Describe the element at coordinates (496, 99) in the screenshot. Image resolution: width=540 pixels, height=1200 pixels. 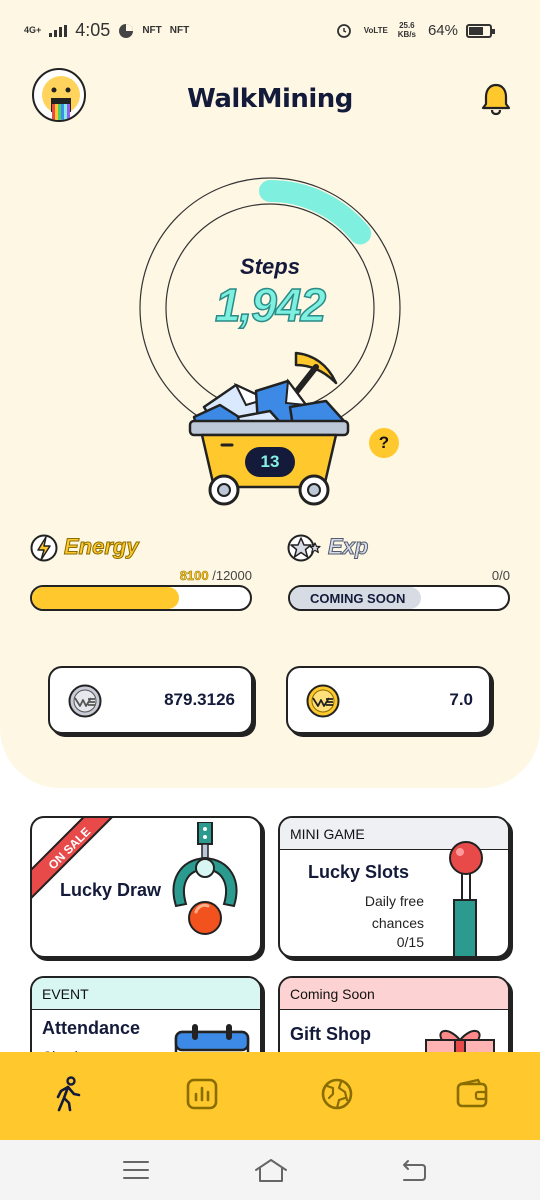
I see `bell-icon` at that location.